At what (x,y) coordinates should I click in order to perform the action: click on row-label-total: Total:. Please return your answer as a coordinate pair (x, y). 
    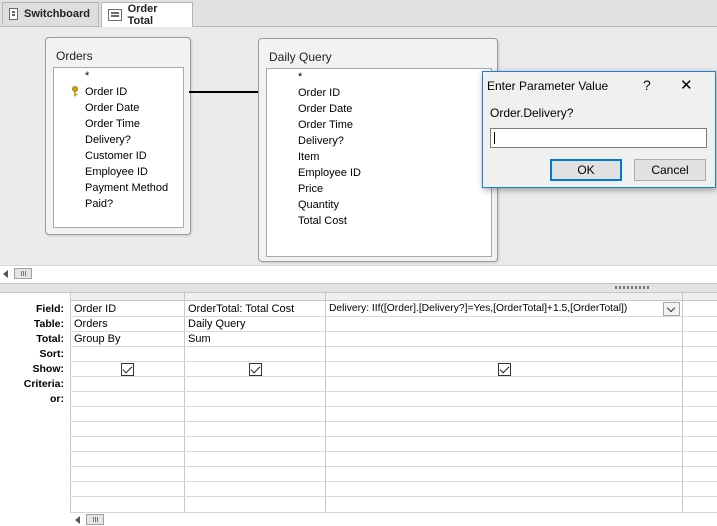
    Looking at the image, I should click on (50, 339).